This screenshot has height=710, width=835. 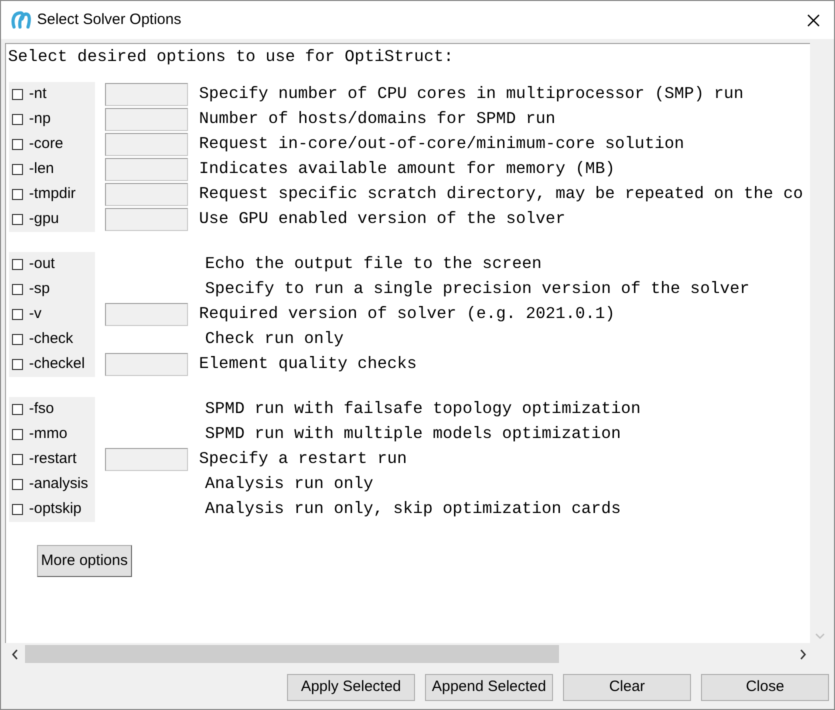 What do you see at coordinates (813, 20) in the screenshot?
I see `close-icon` at bounding box center [813, 20].